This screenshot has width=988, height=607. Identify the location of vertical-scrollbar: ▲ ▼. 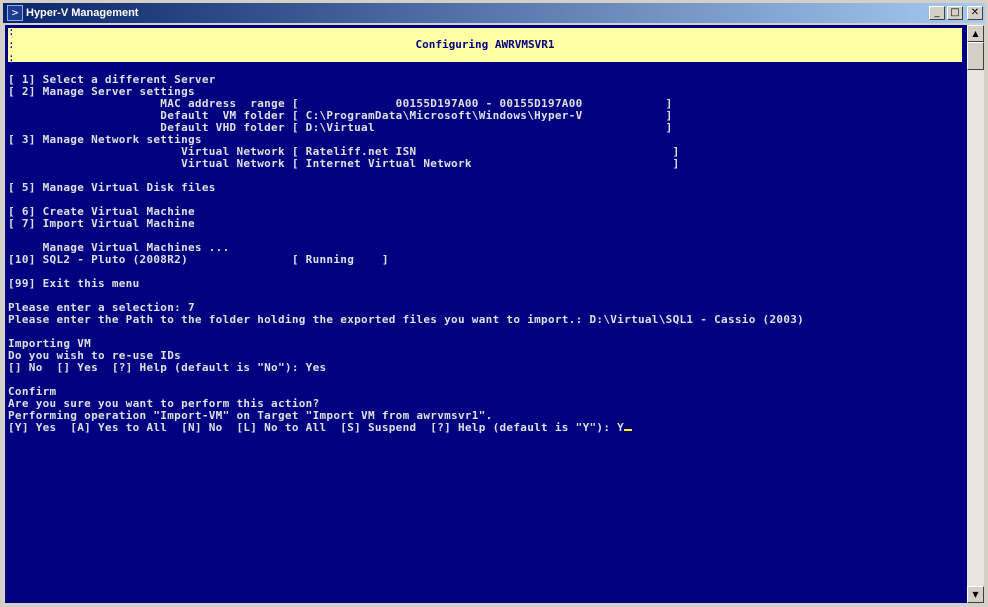
(975, 314).